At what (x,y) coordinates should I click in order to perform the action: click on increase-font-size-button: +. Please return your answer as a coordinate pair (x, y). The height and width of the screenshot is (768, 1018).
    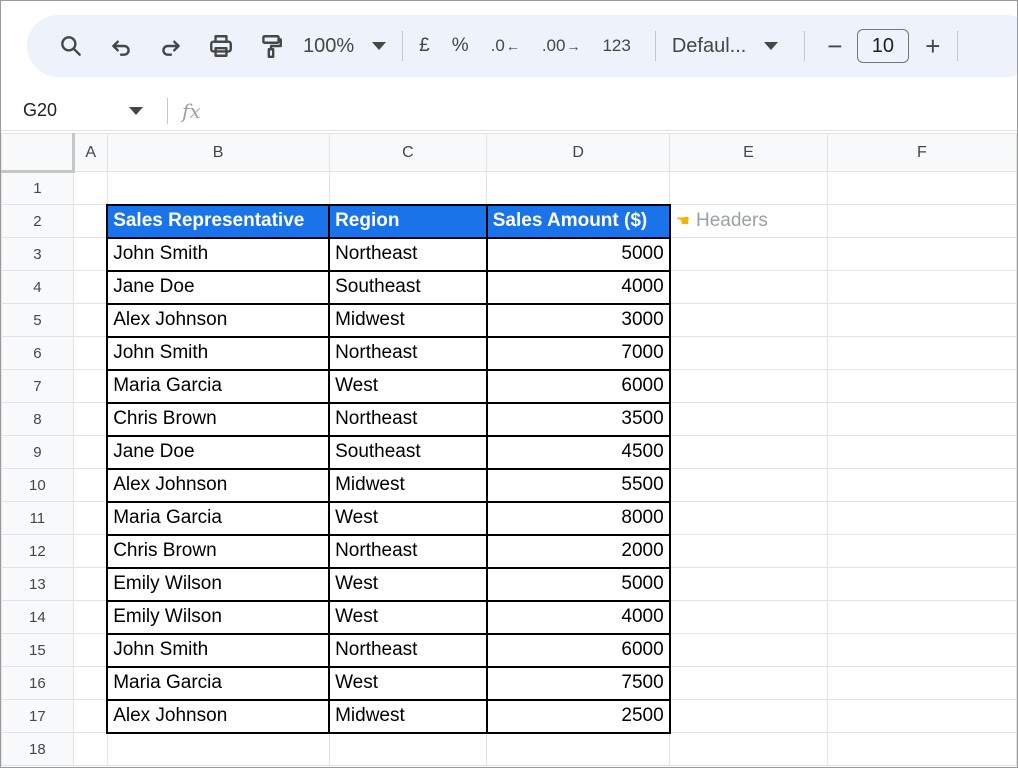
    Looking at the image, I should click on (933, 46).